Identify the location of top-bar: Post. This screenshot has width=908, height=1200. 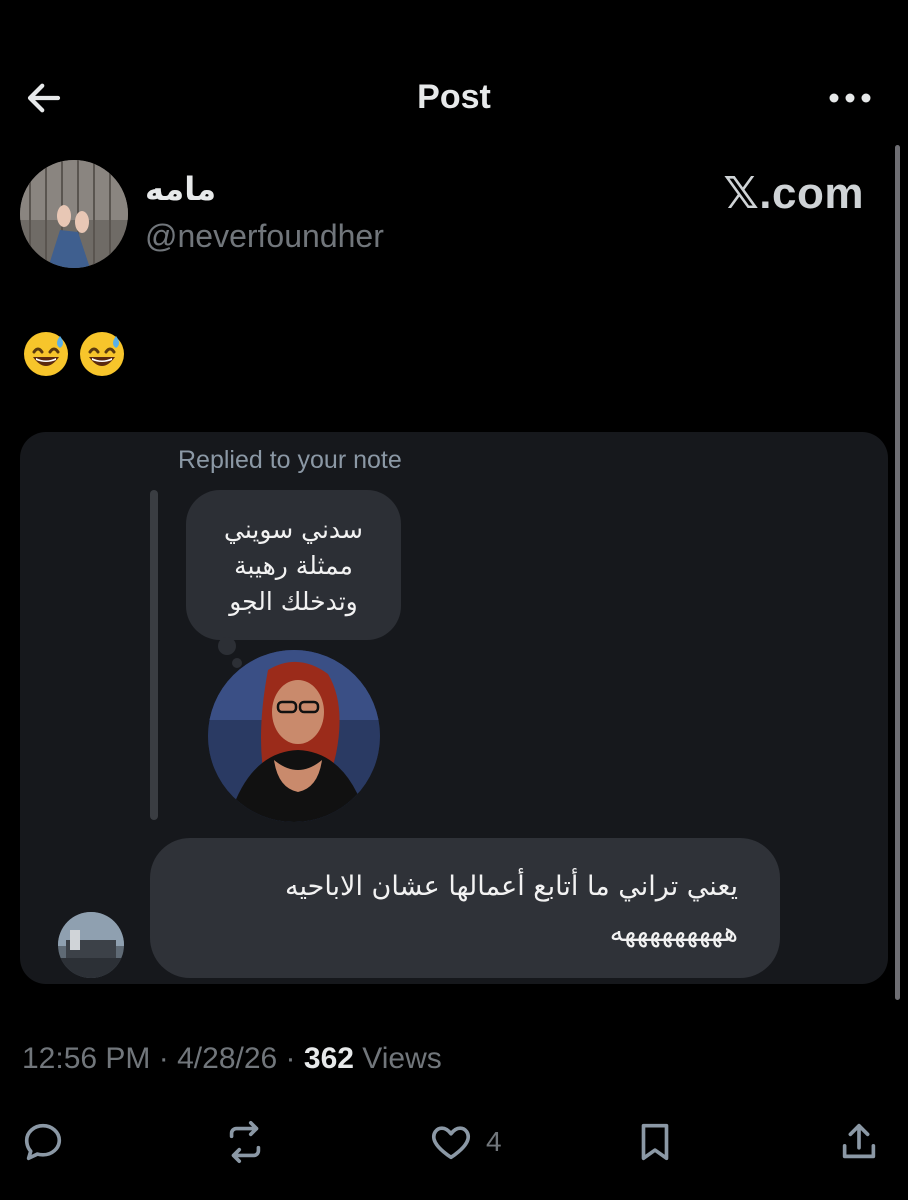
(454, 96).